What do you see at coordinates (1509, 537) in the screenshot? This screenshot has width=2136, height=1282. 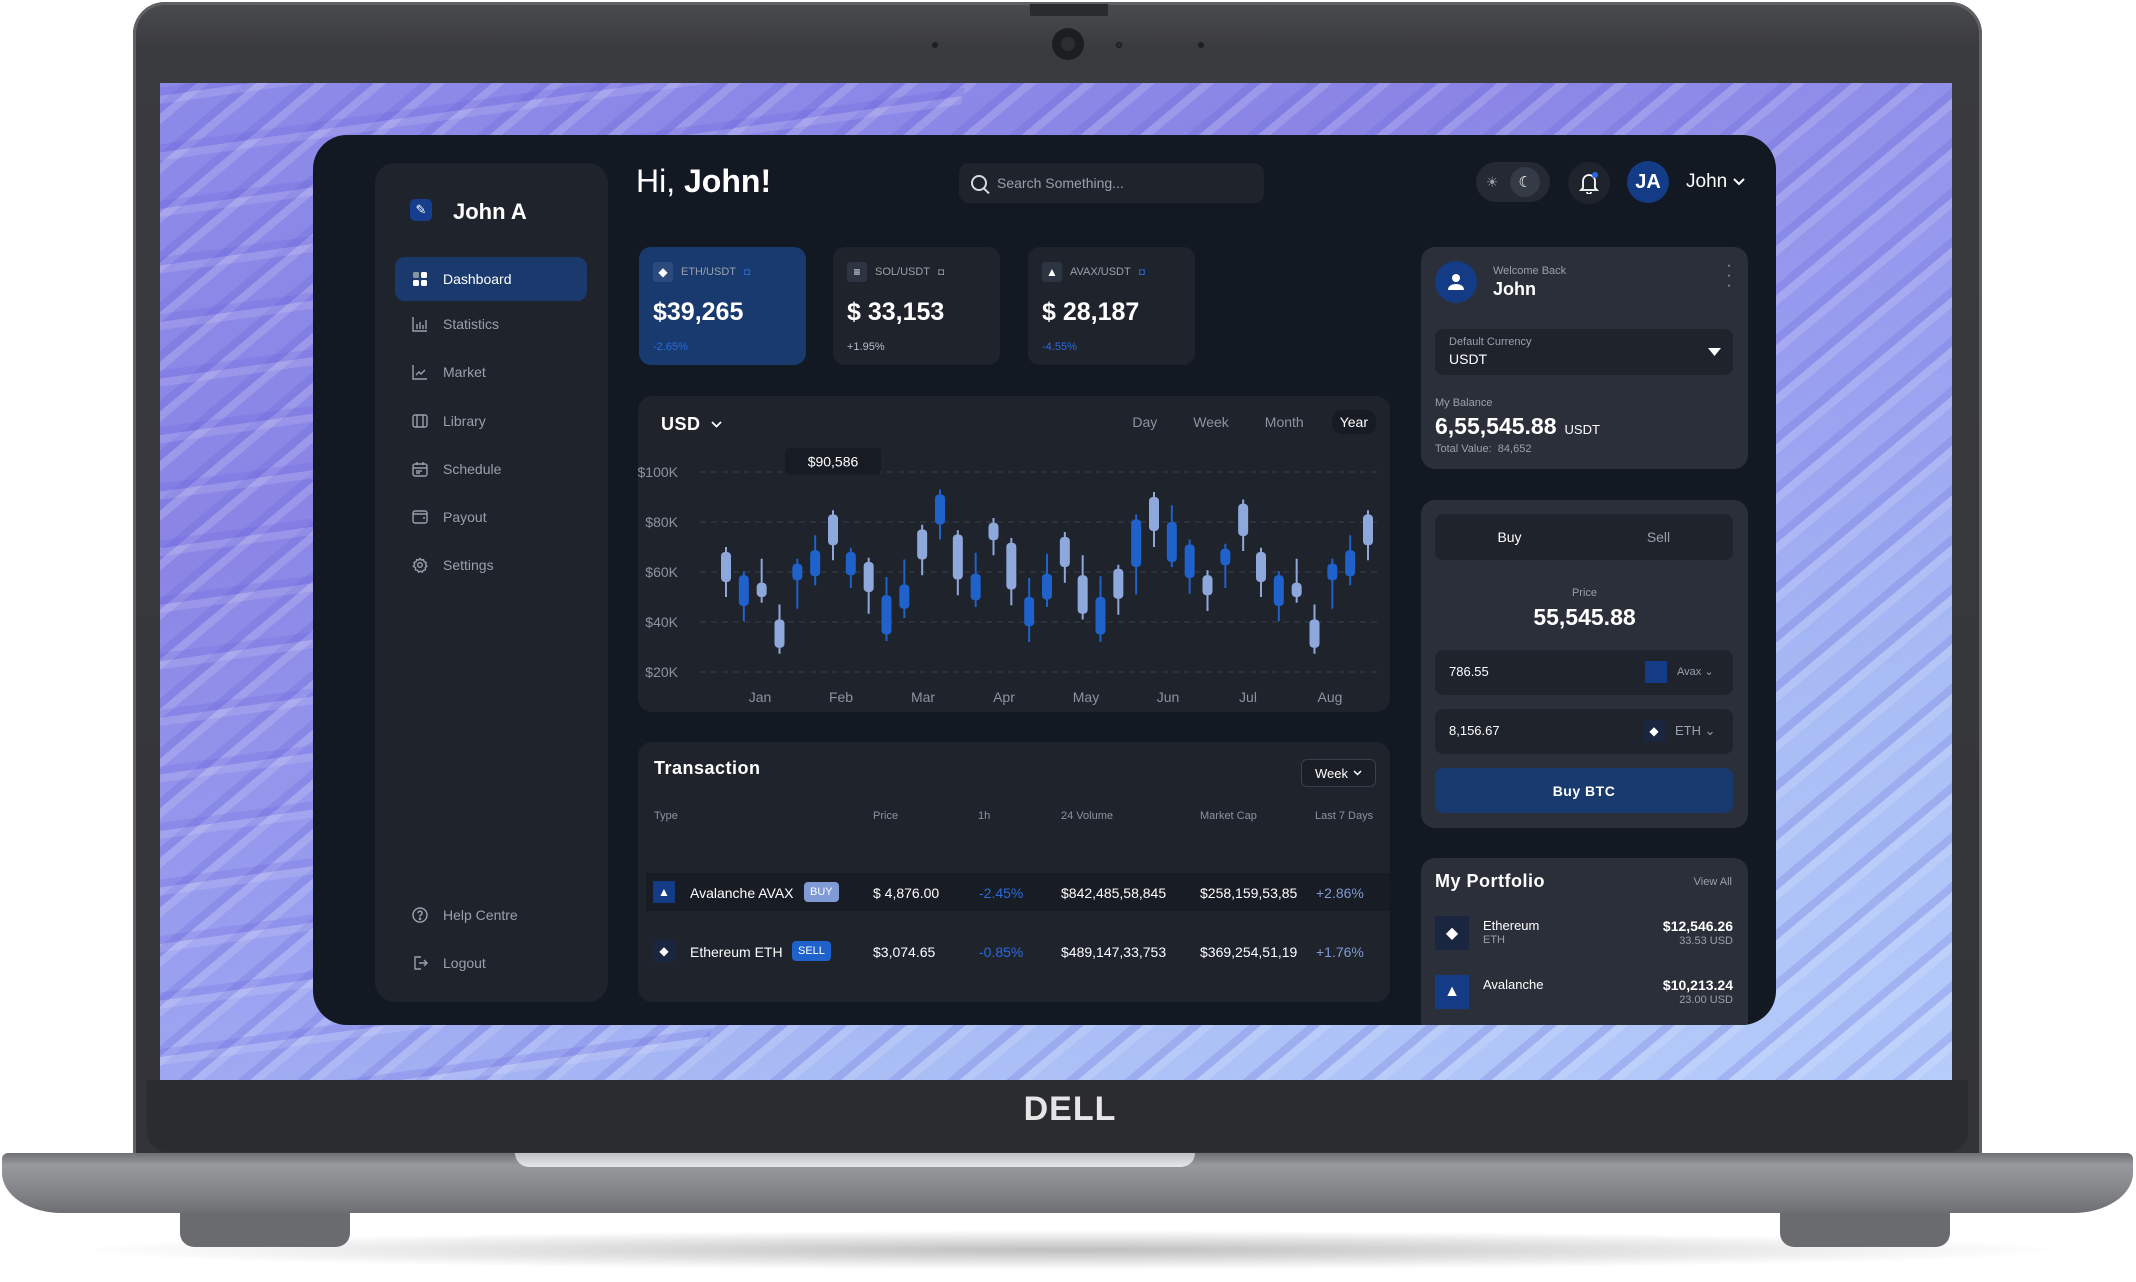 I see `tab-buy: Buy` at bounding box center [1509, 537].